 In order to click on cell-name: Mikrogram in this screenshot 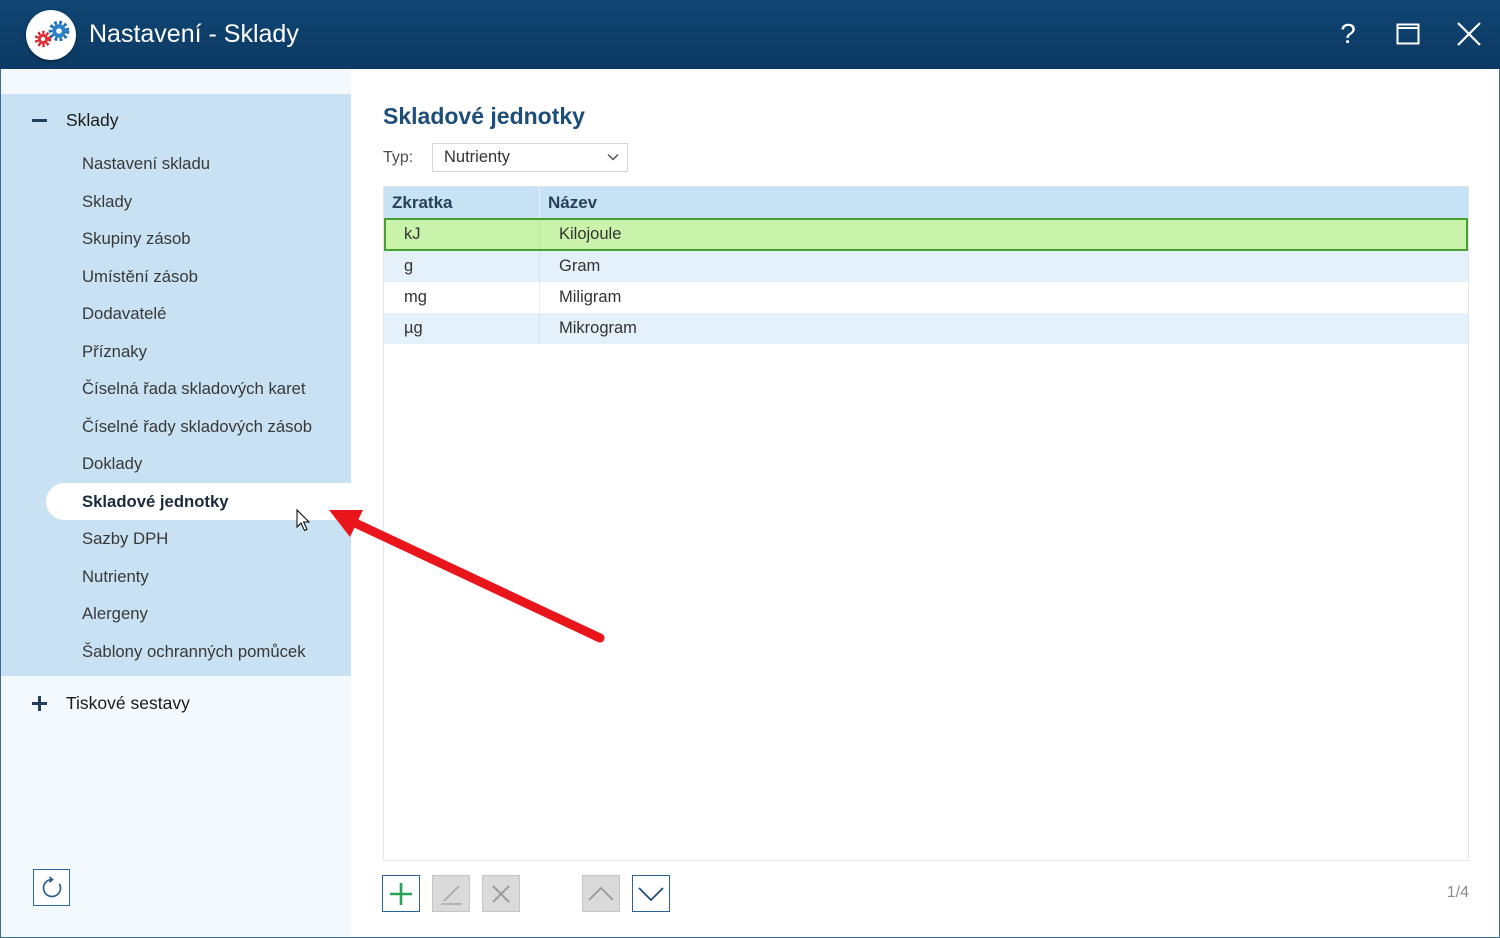, I will do `click(1003, 328)`.